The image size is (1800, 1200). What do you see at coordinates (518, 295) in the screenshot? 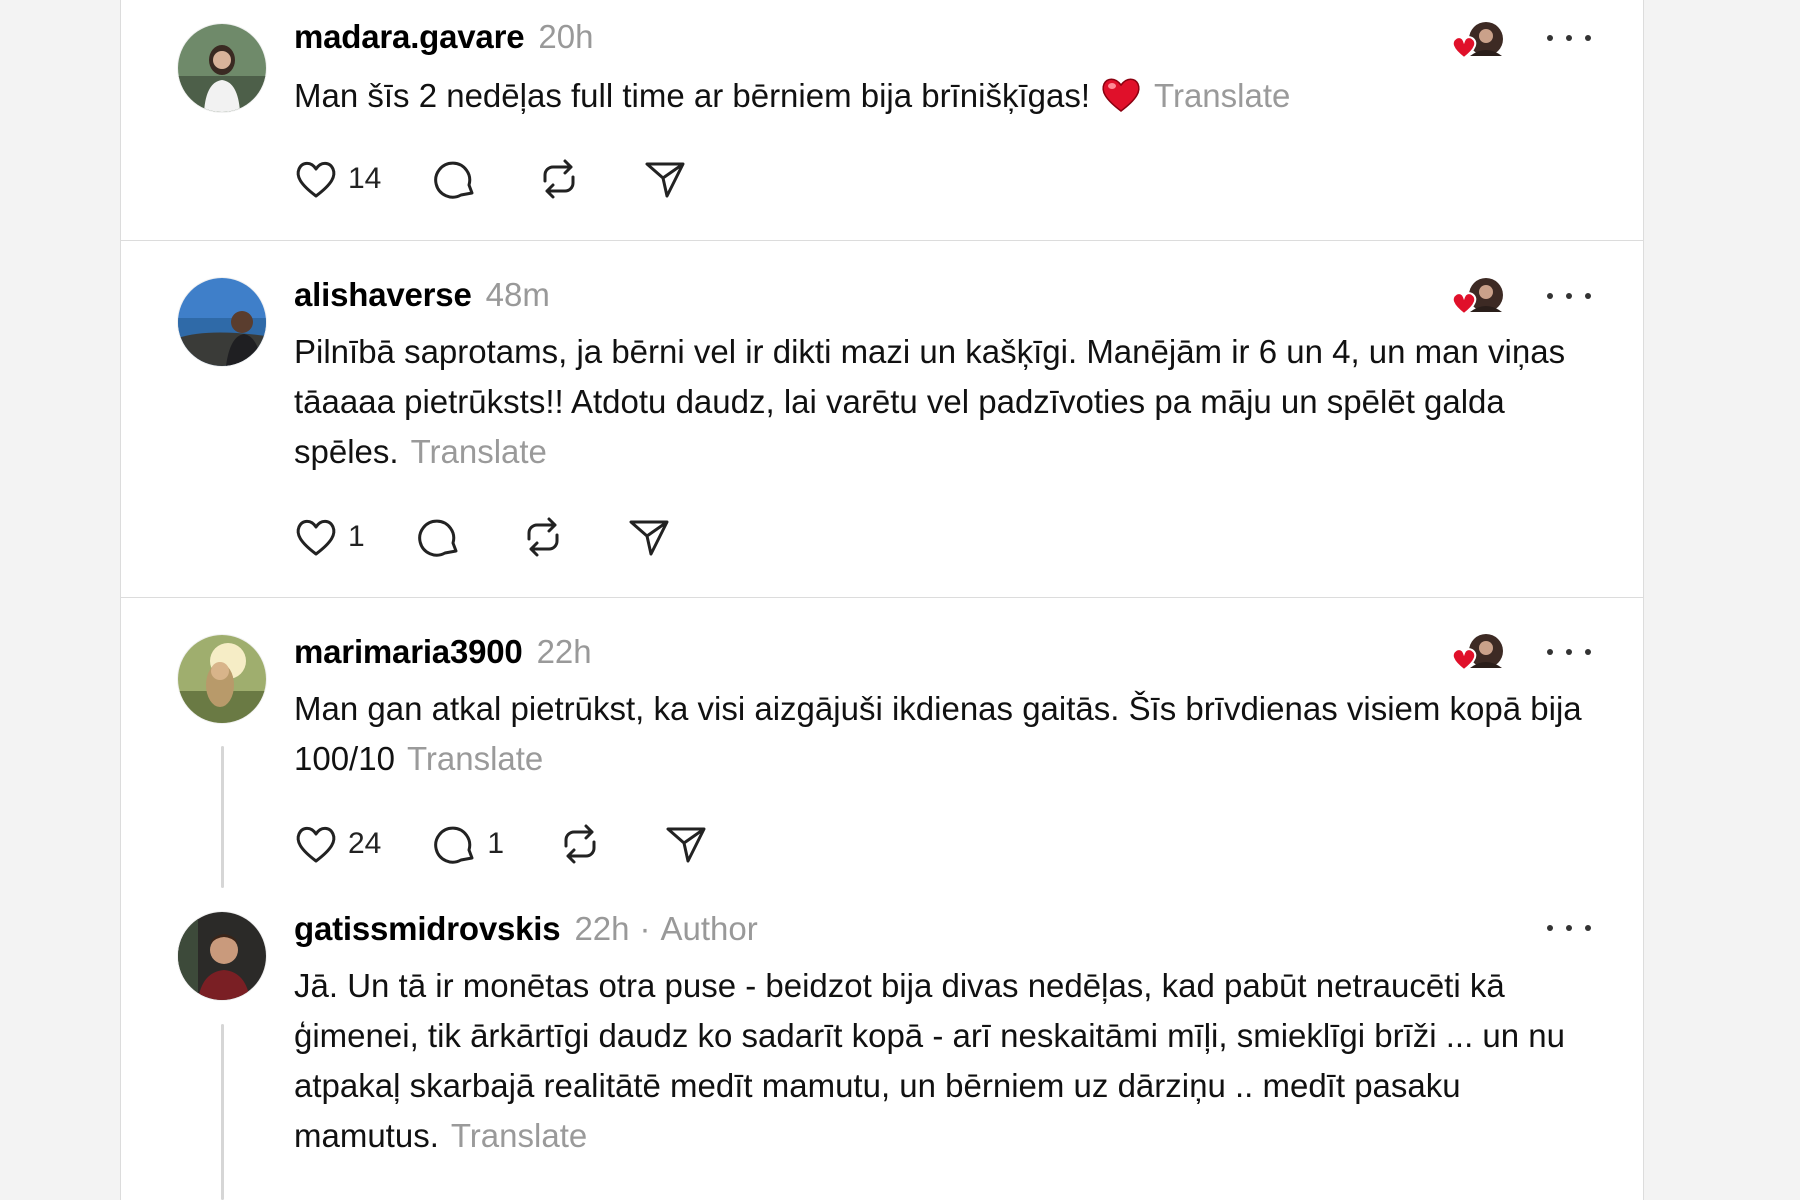
I see `timestamp: 48m` at bounding box center [518, 295].